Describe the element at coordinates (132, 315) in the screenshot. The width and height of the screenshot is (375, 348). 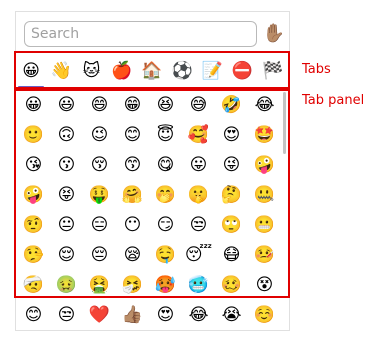
I see `frequent-emoji-cell: 👍🏽` at that location.